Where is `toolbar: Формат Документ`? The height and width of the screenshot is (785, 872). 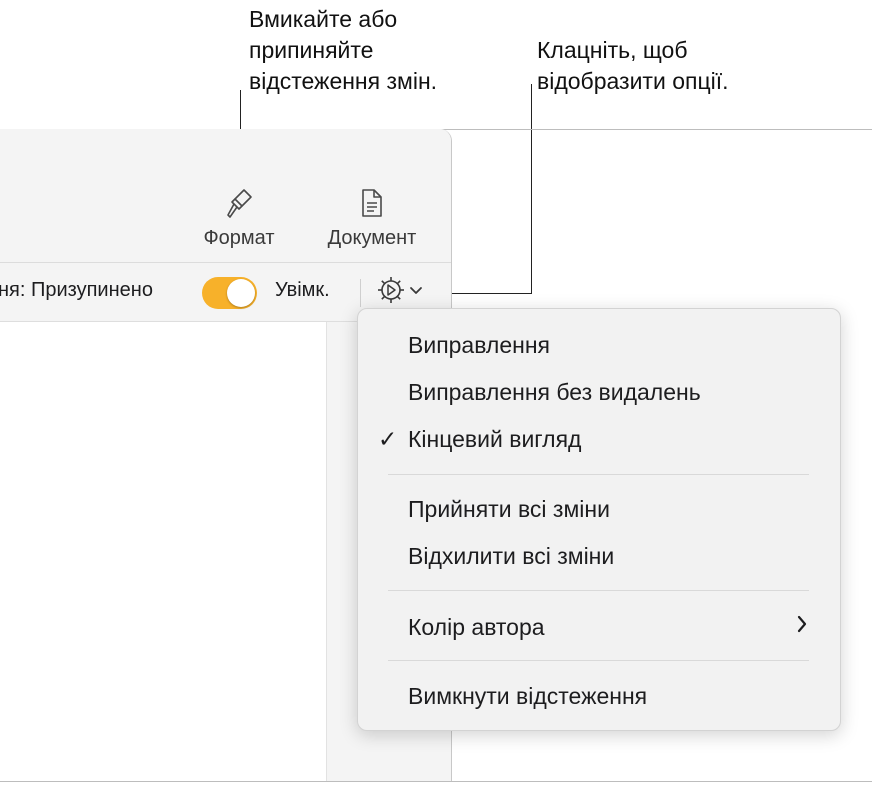 toolbar: Формат Документ is located at coordinates (225, 196).